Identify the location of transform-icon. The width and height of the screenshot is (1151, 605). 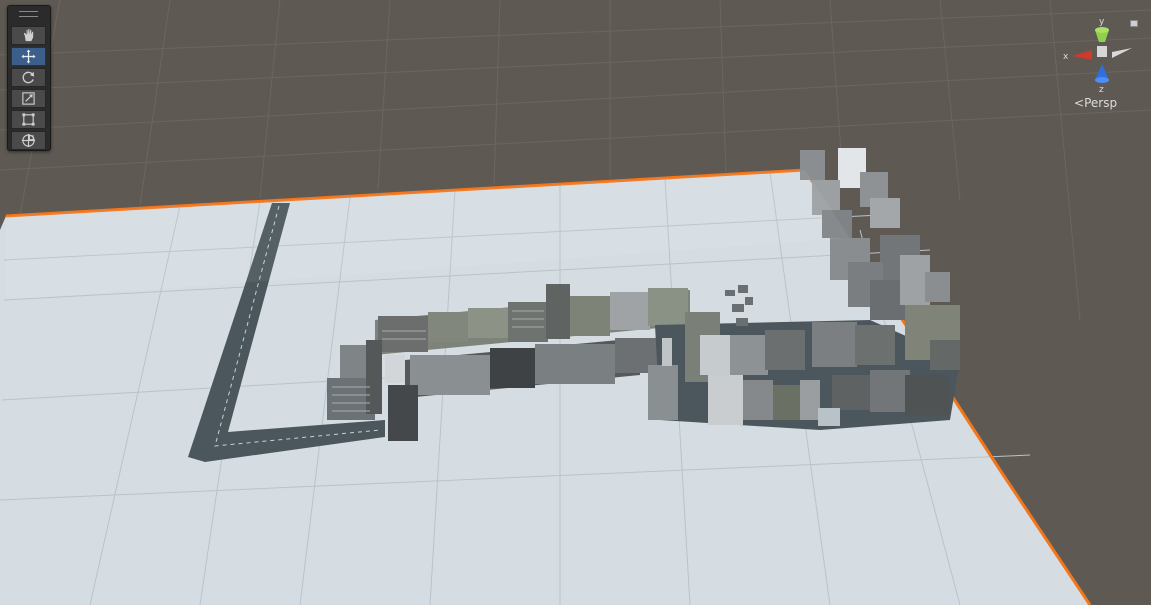
(28, 140).